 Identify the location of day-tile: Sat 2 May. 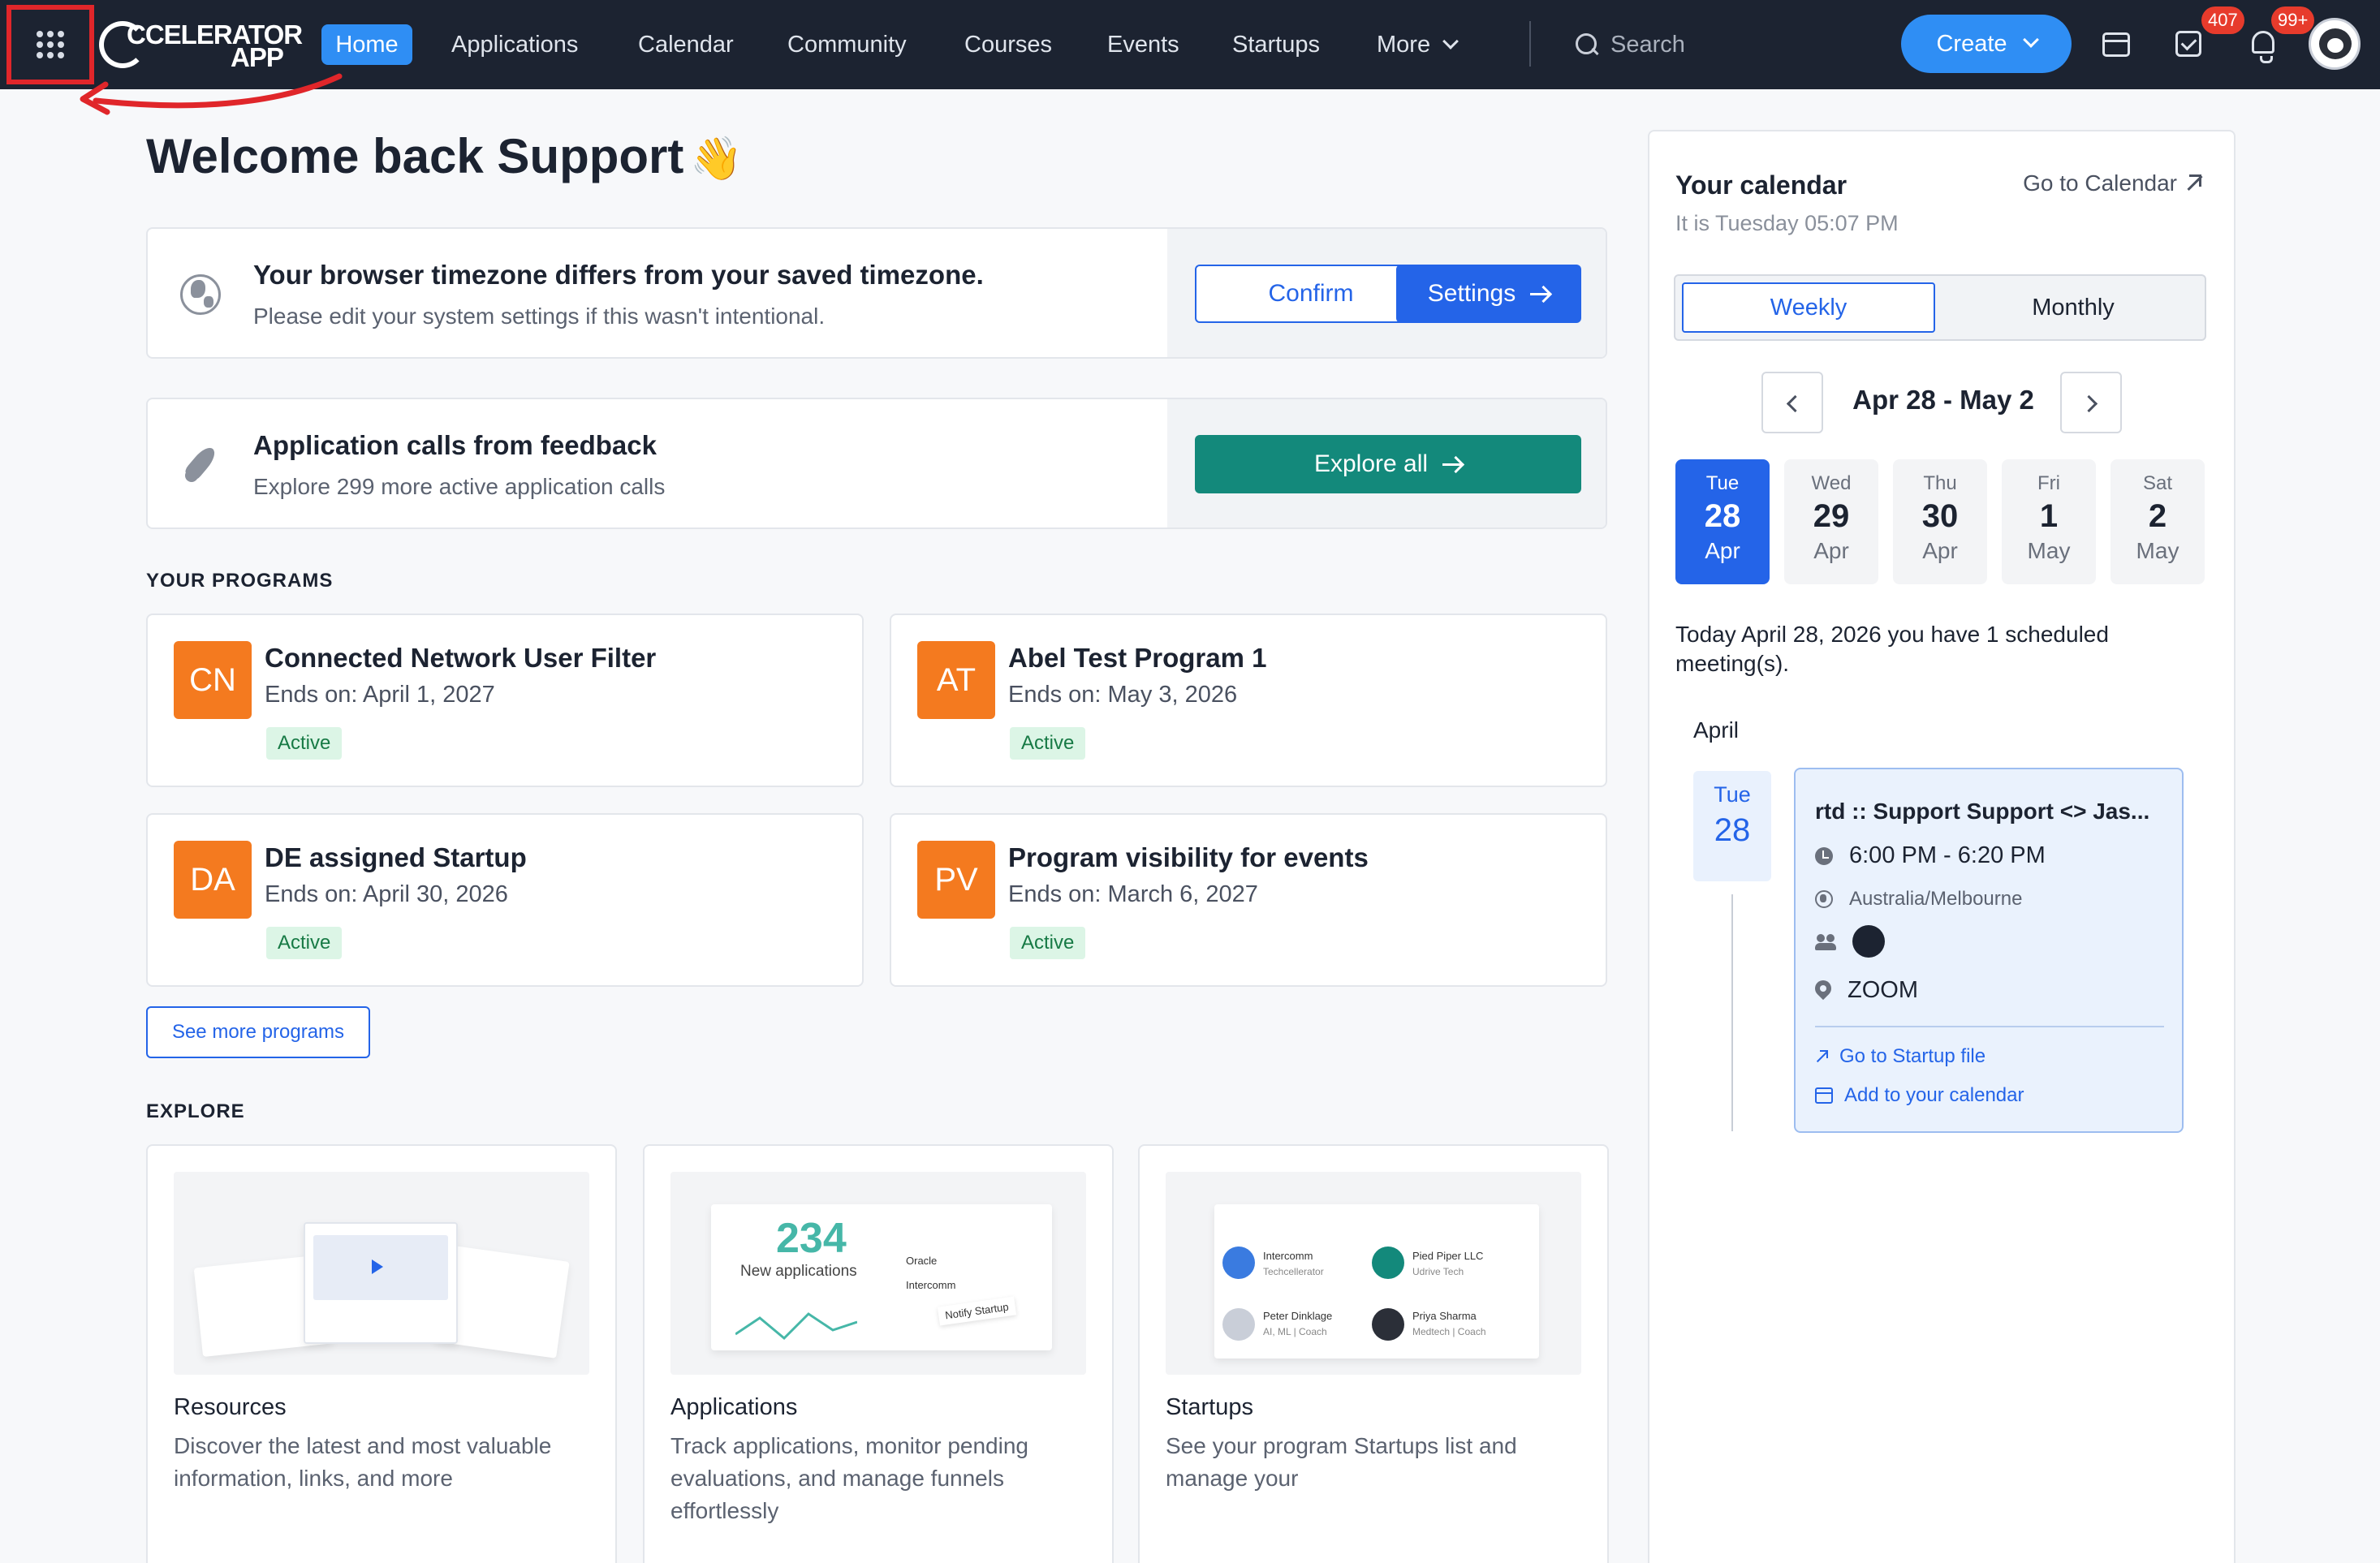
(2158, 521).